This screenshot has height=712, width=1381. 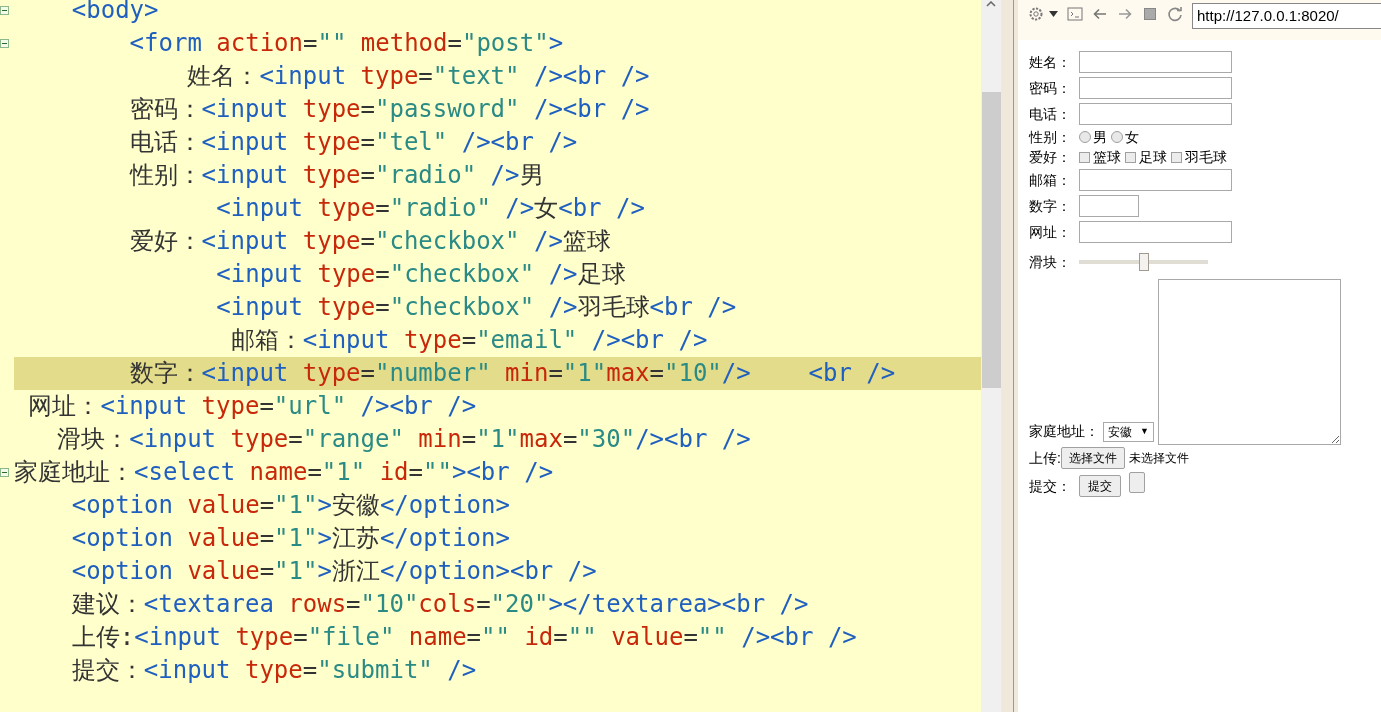 I want to click on field-label: 数字：, so click(x=1050, y=206).